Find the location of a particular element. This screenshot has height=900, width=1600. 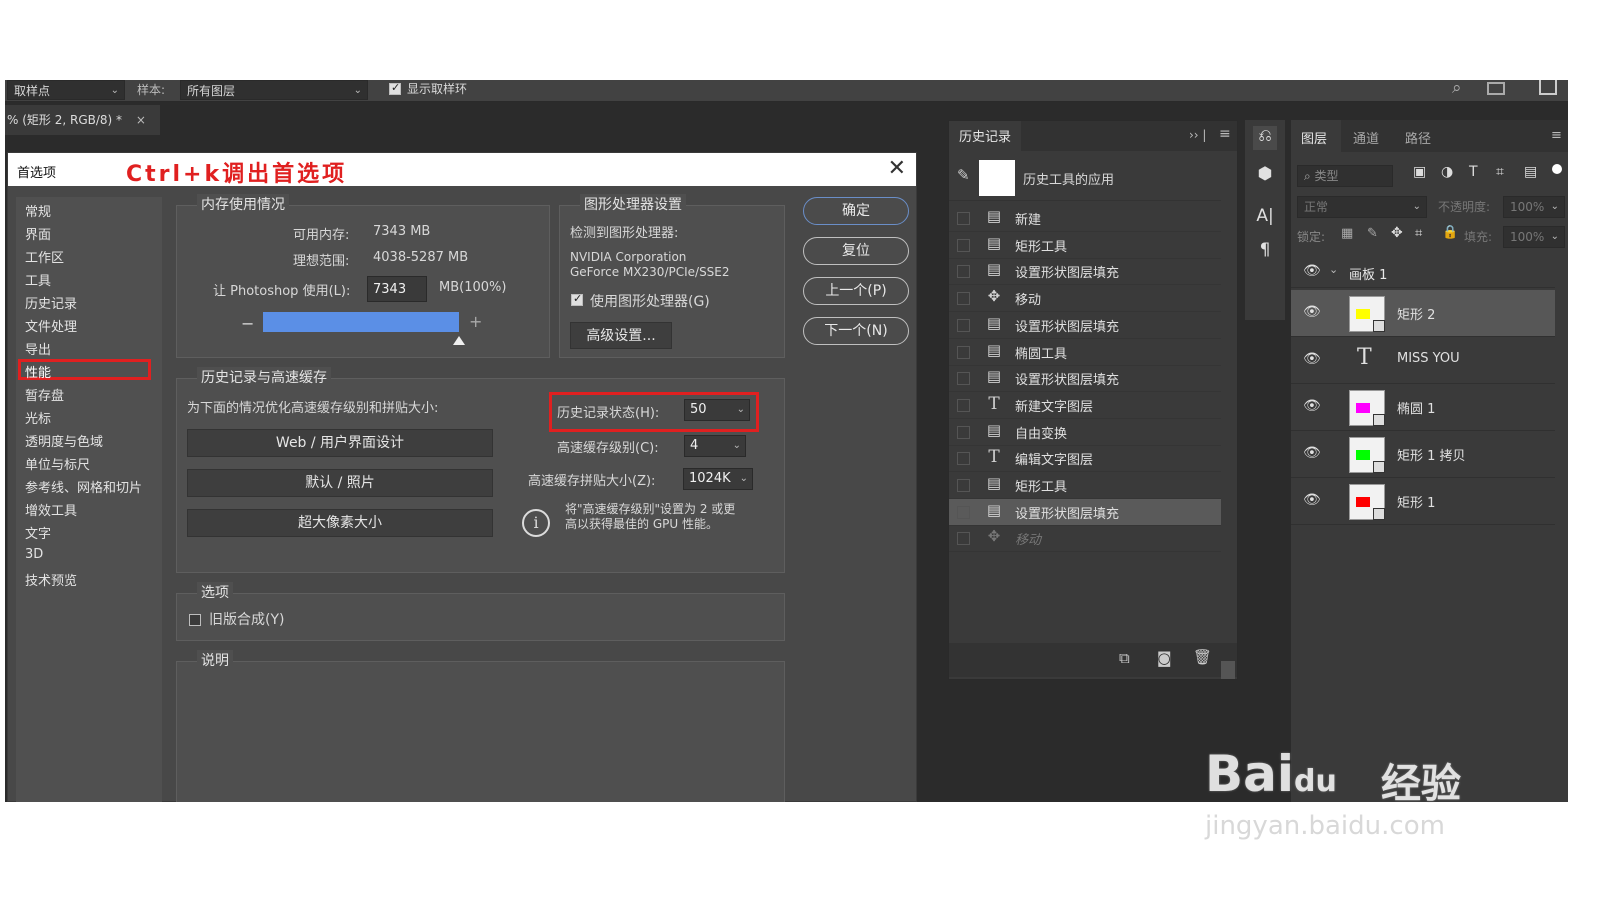

nav-item-cursors: 光标 is located at coordinates (38, 417).